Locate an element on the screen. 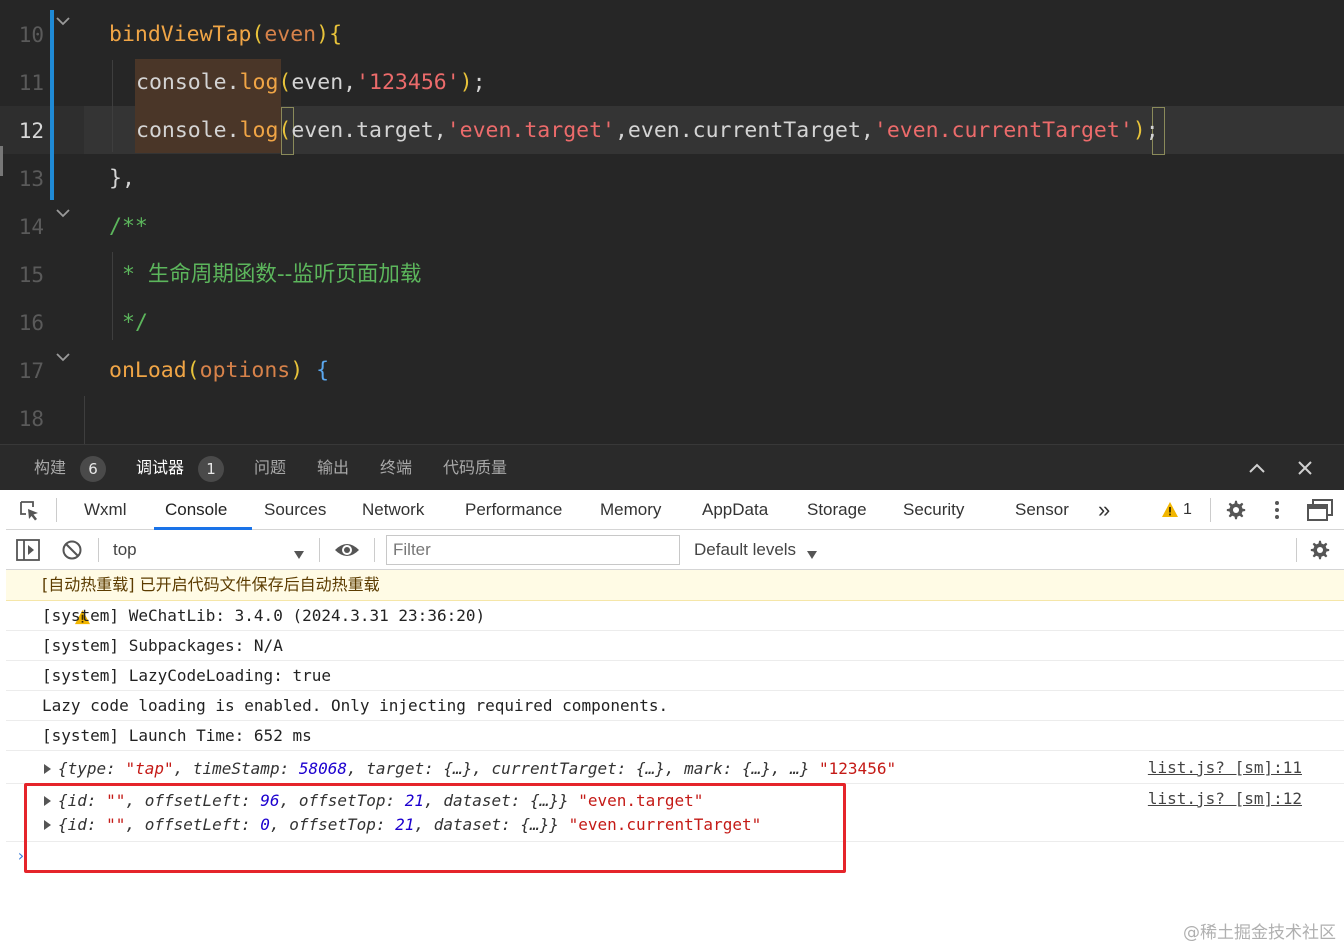 This screenshot has width=1344, height=949. code-line: 16 */ is located at coordinates (672, 323).